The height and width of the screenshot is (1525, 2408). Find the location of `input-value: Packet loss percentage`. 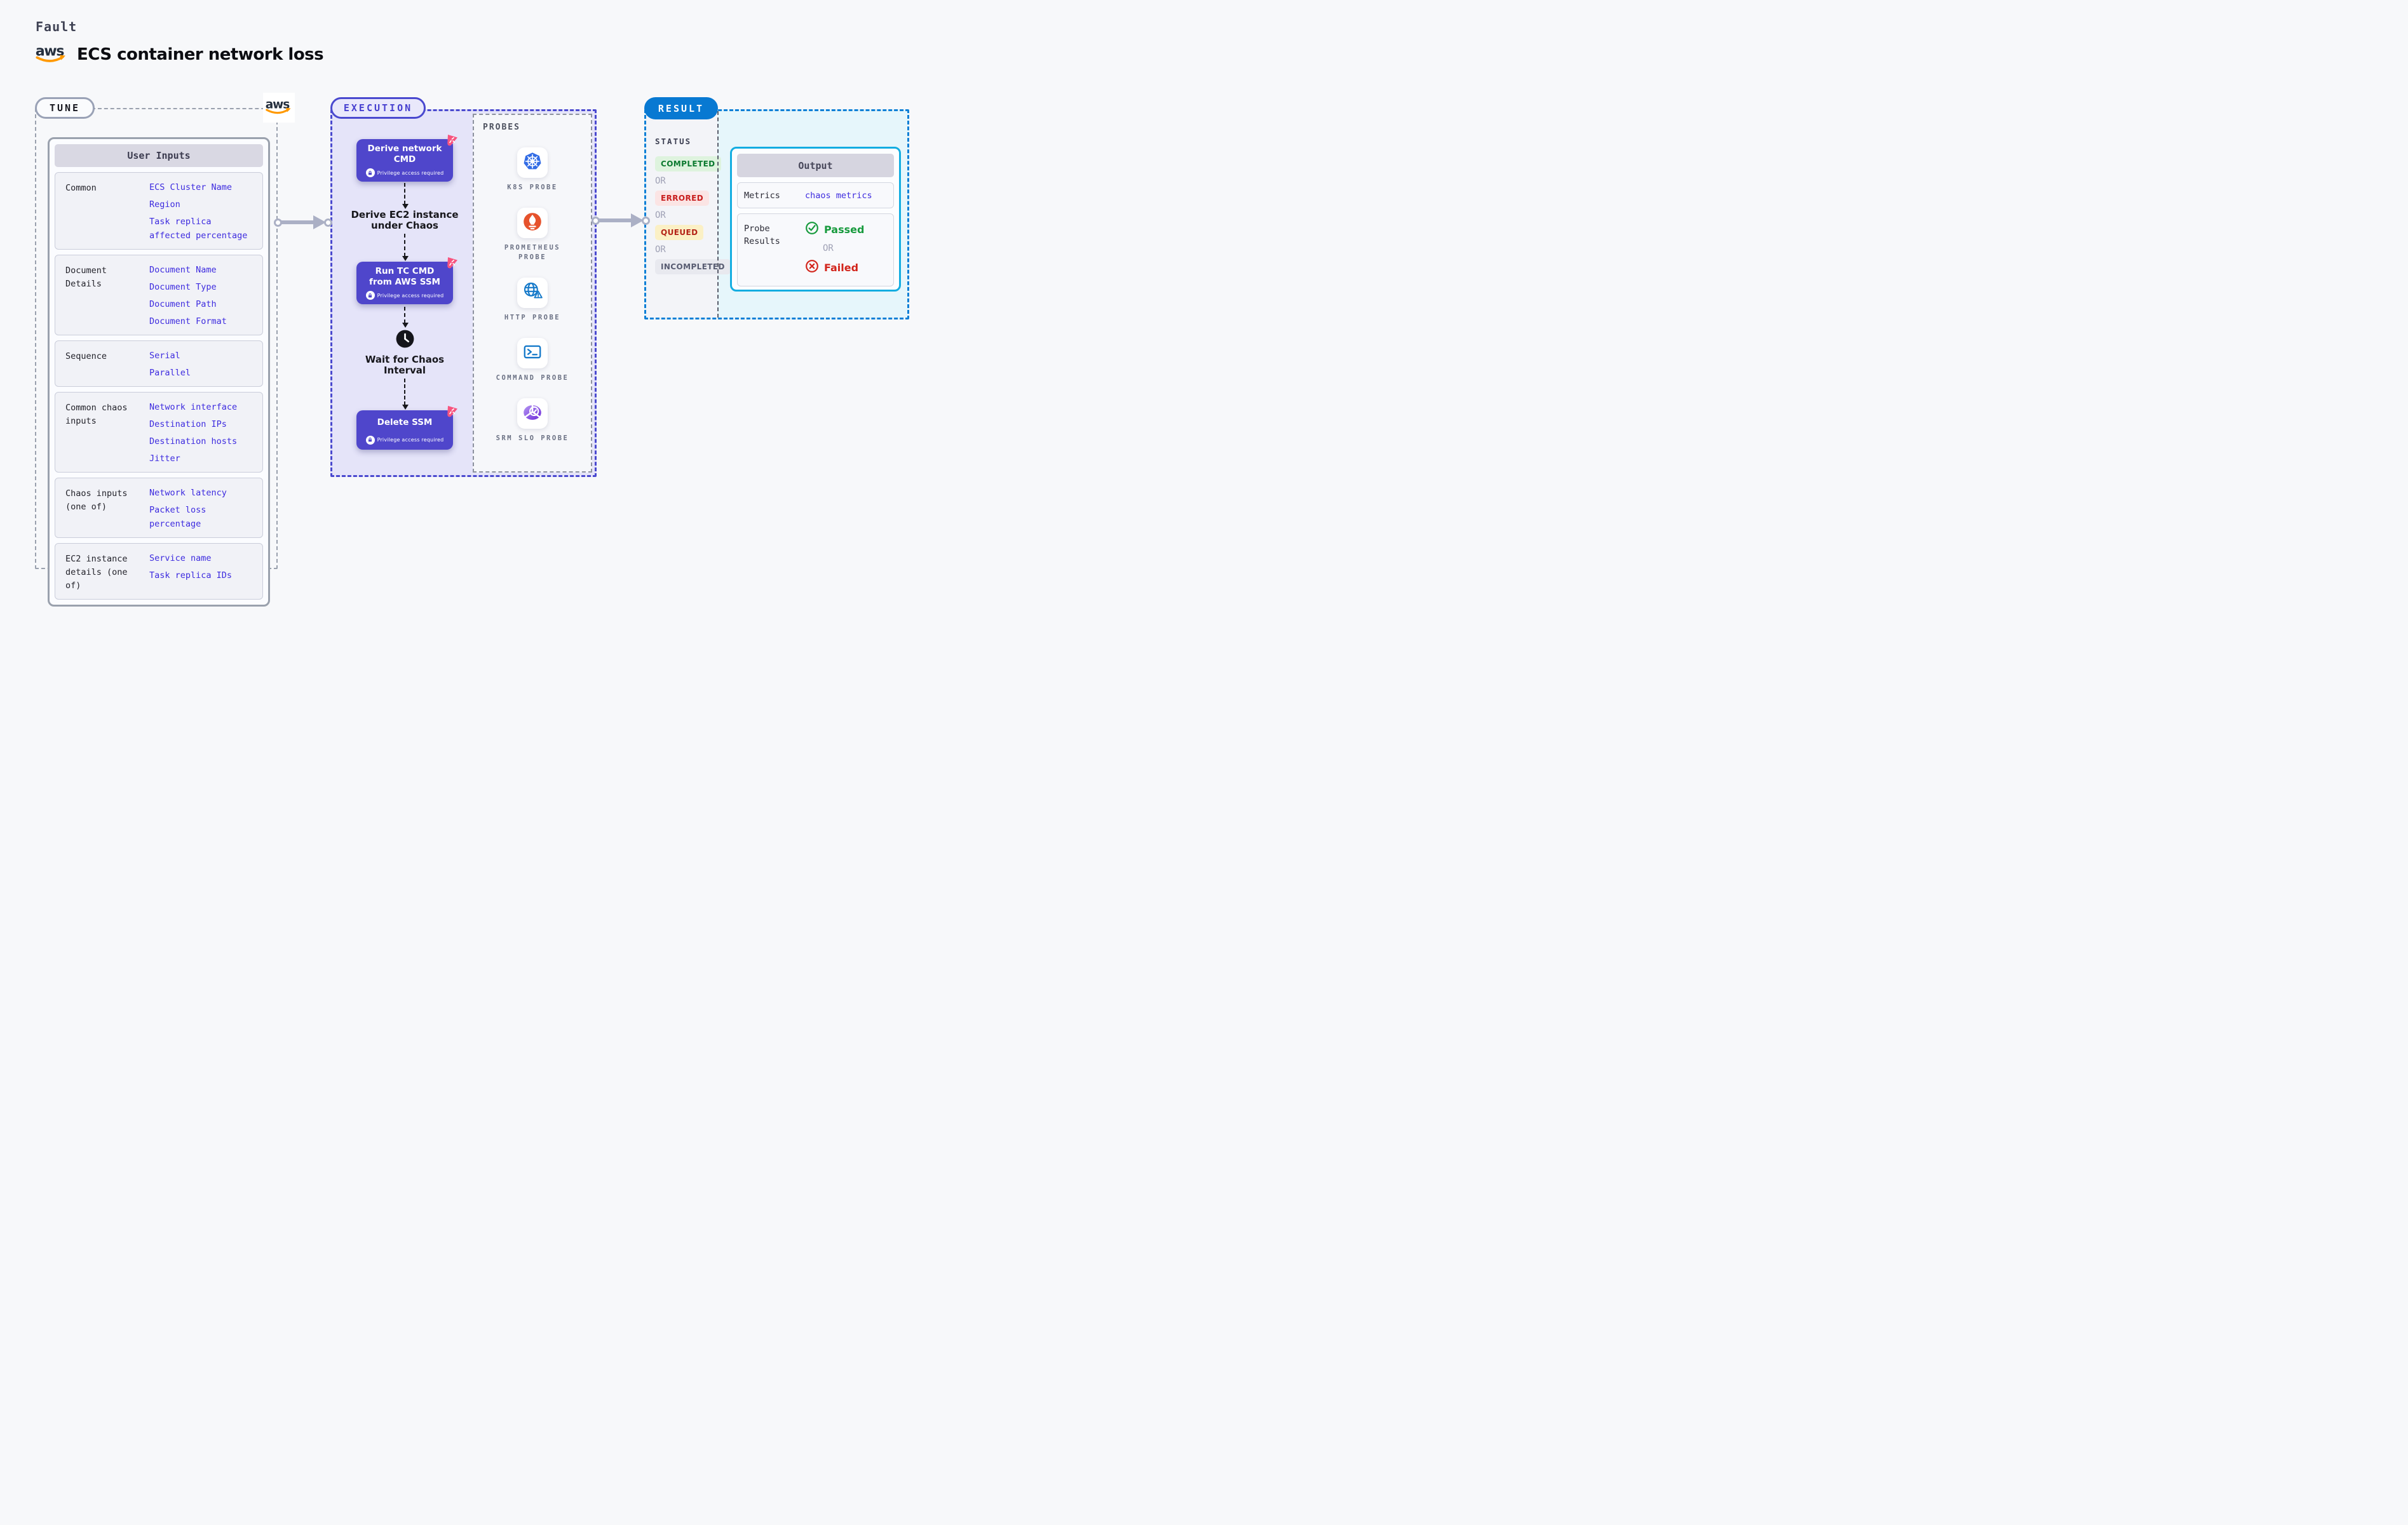

input-value: Packet loss percentage is located at coordinates (177, 517).